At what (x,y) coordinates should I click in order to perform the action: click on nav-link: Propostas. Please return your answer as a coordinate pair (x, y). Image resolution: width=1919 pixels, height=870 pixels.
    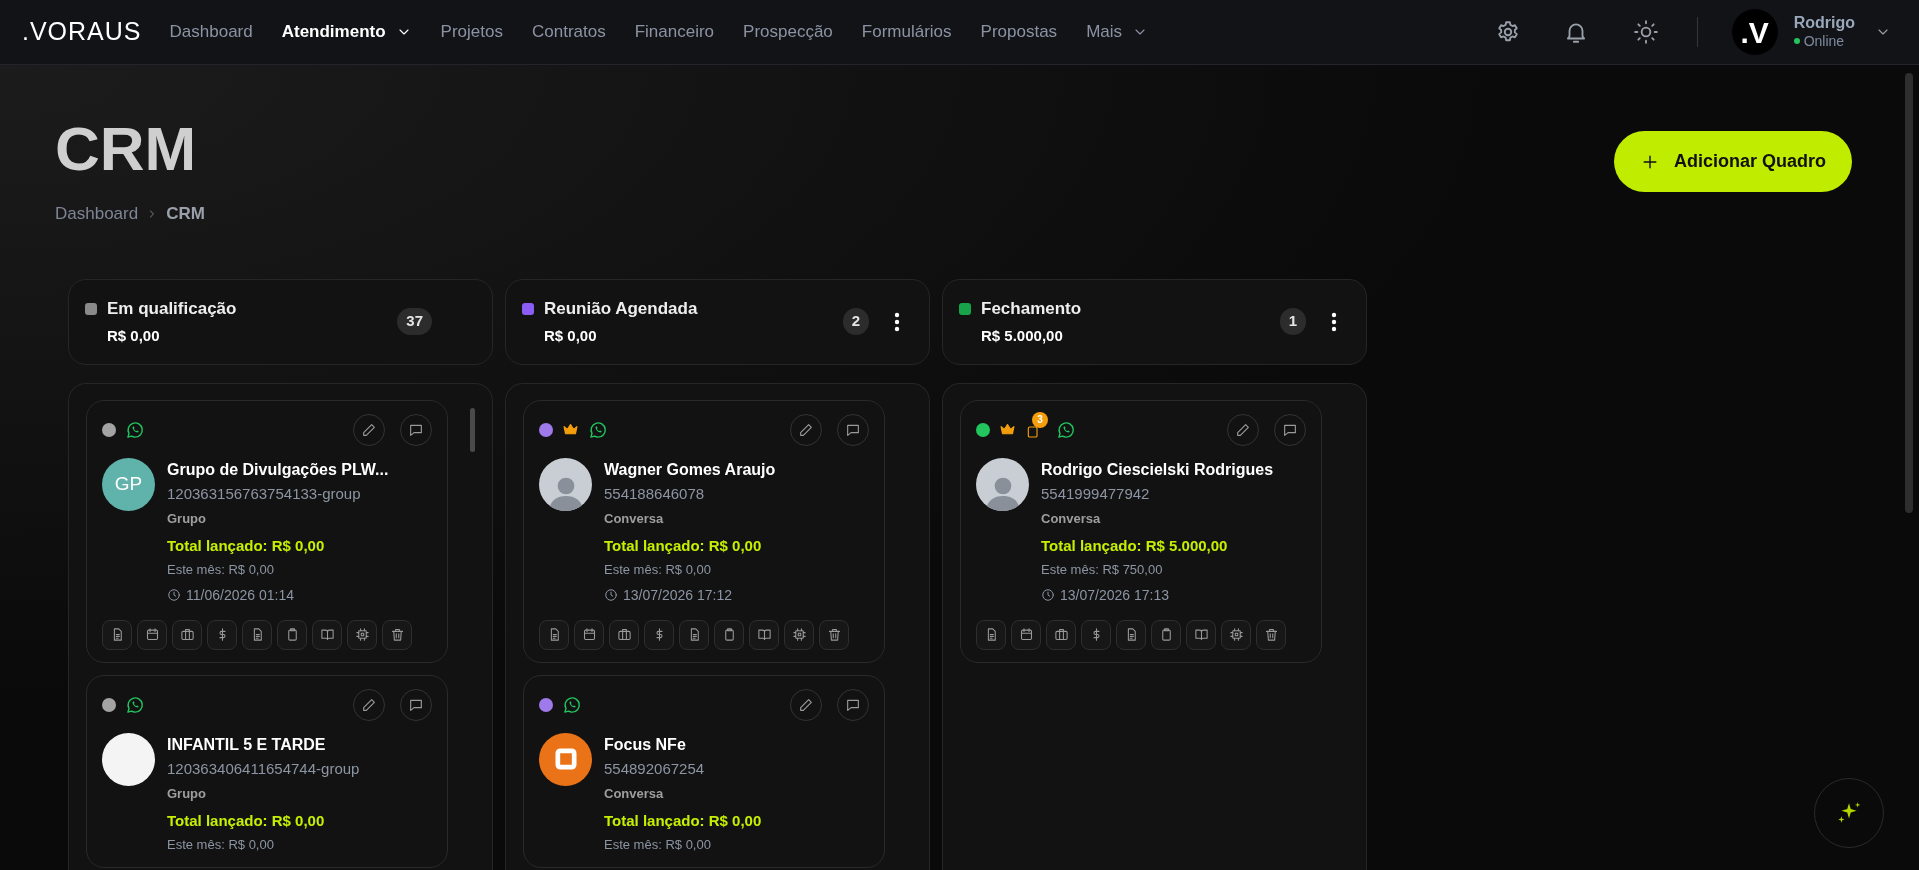
    Looking at the image, I should click on (1019, 32).